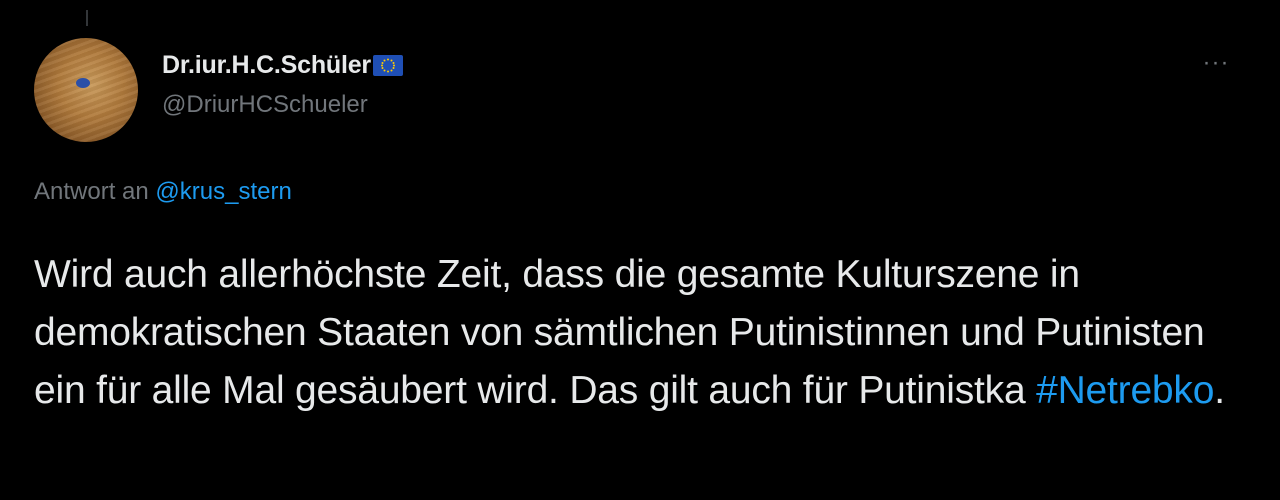 Image resolution: width=1280 pixels, height=500 pixels. I want to click on reply-prefix: Antwort an, so click(95, 191).